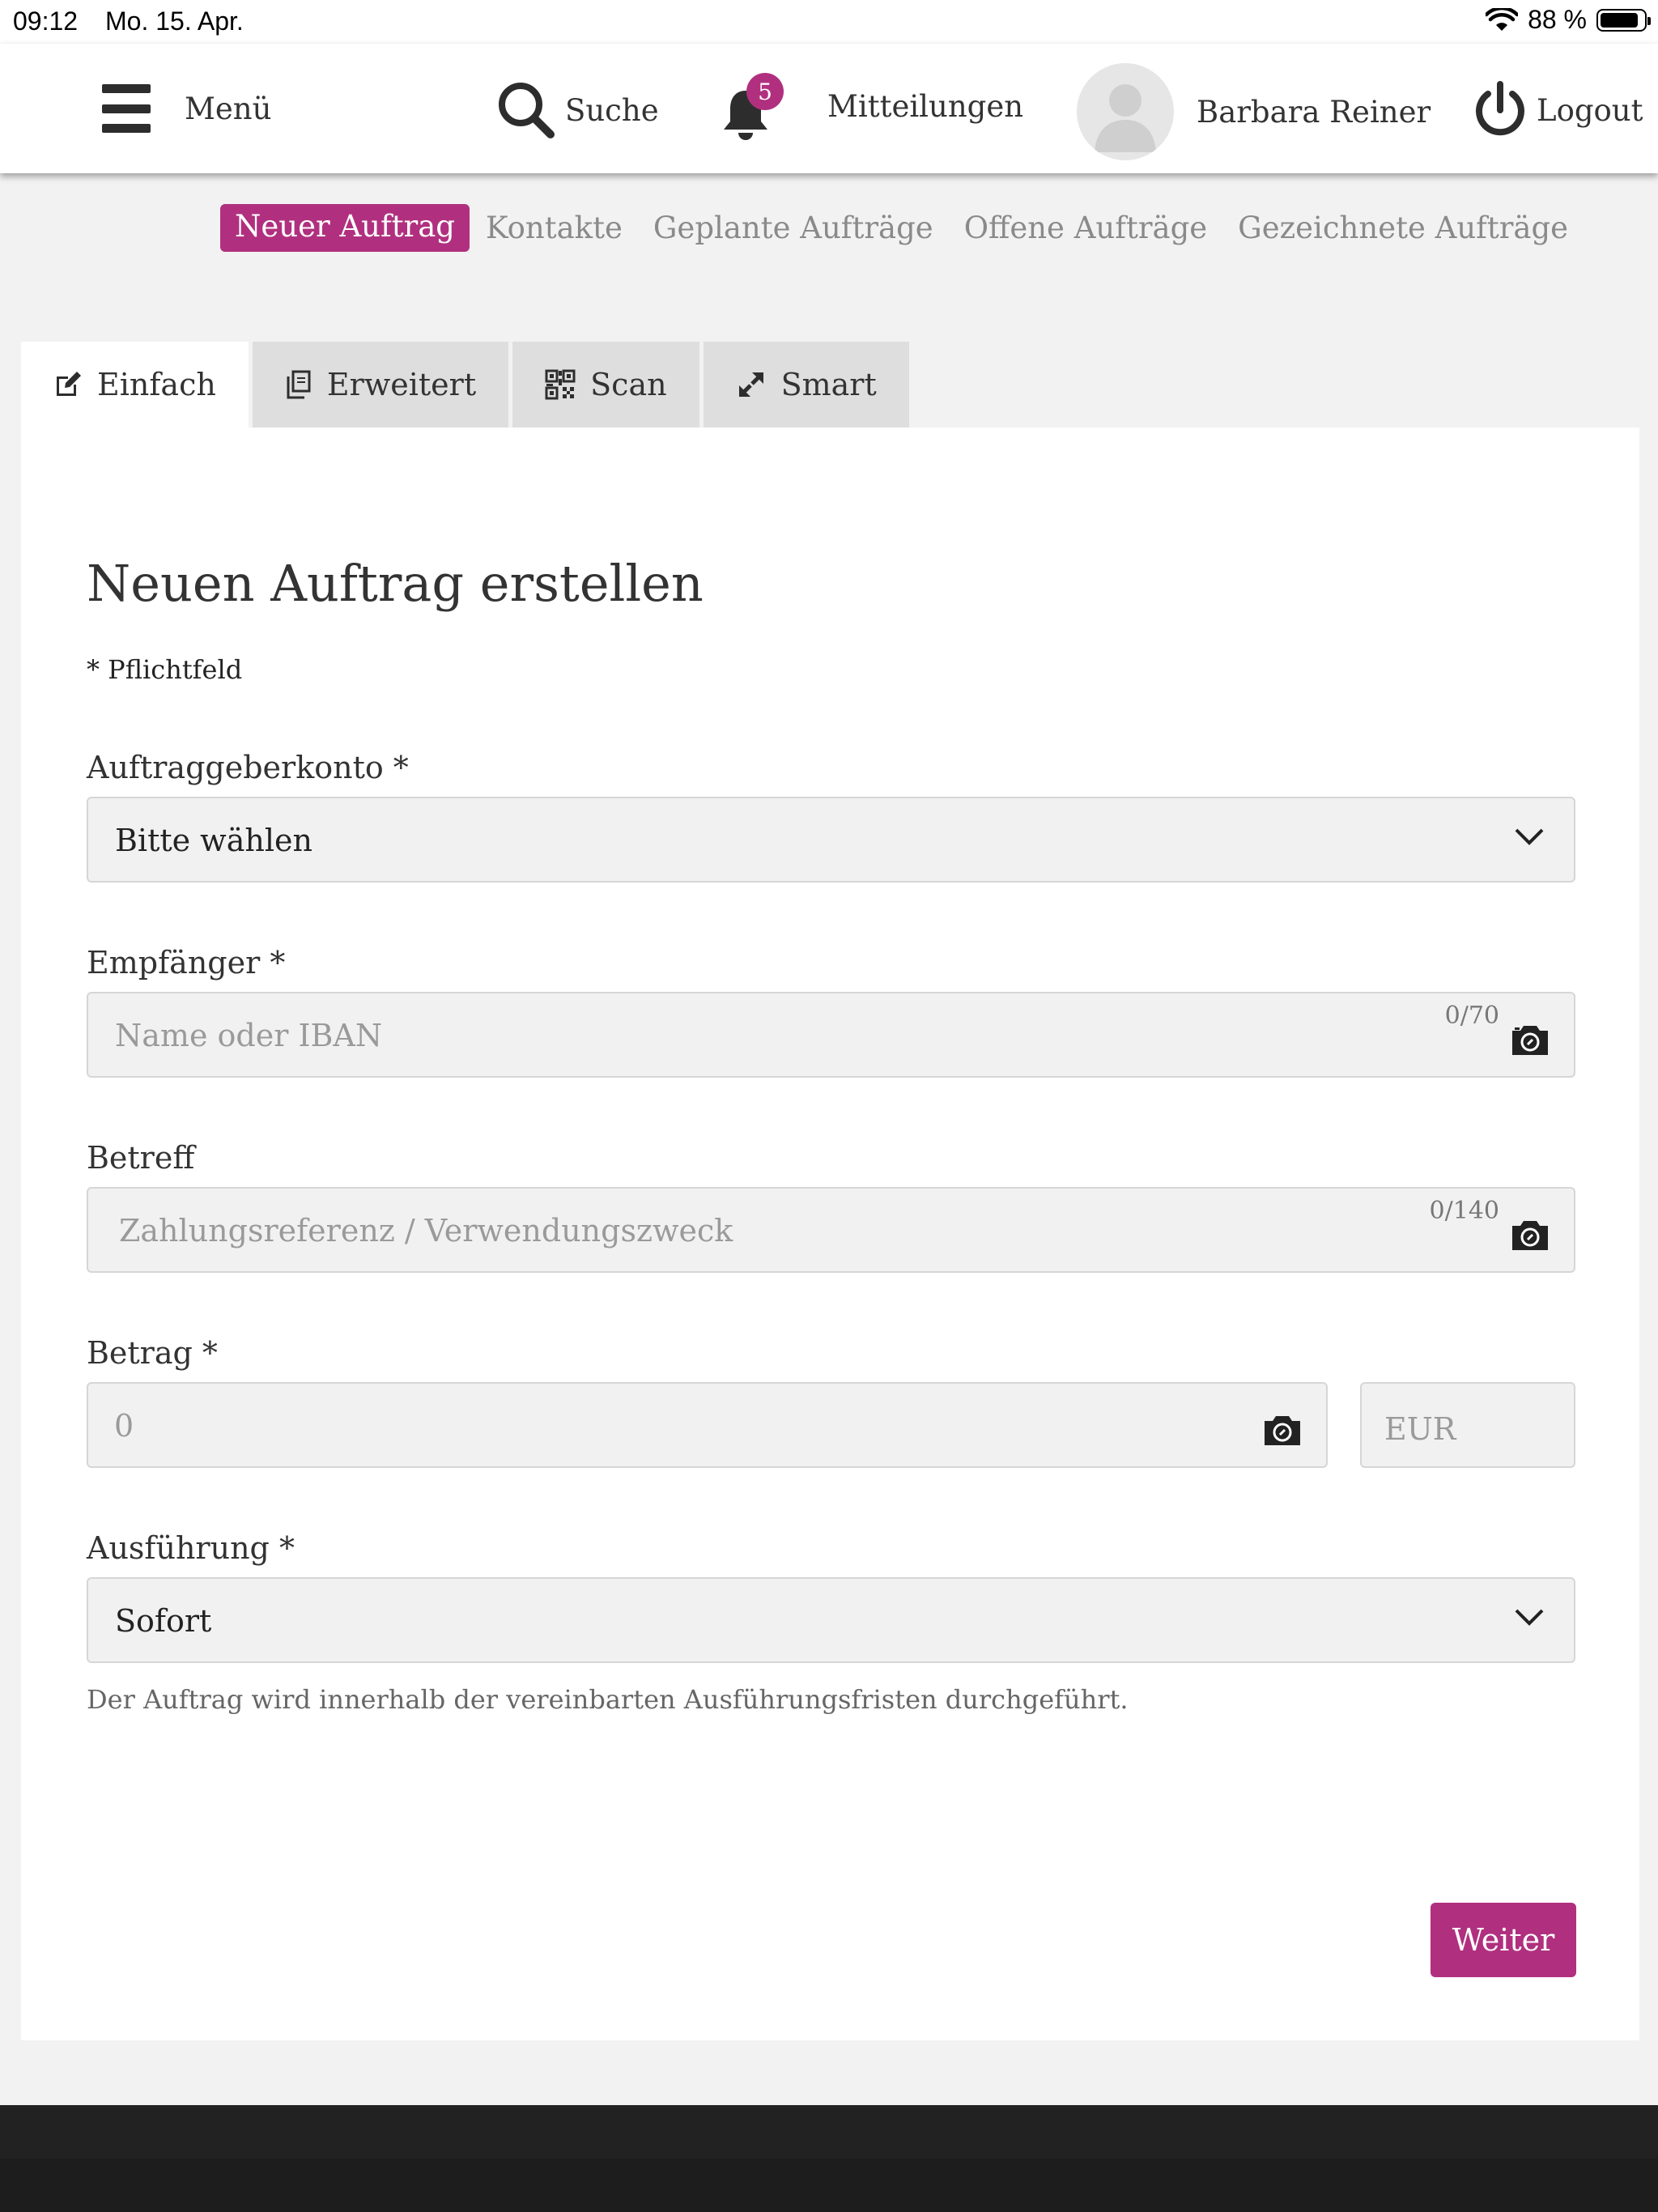 This screenshot has height=2212, width=1658. I want to click on notification-badge: 5, so click(765, 92).